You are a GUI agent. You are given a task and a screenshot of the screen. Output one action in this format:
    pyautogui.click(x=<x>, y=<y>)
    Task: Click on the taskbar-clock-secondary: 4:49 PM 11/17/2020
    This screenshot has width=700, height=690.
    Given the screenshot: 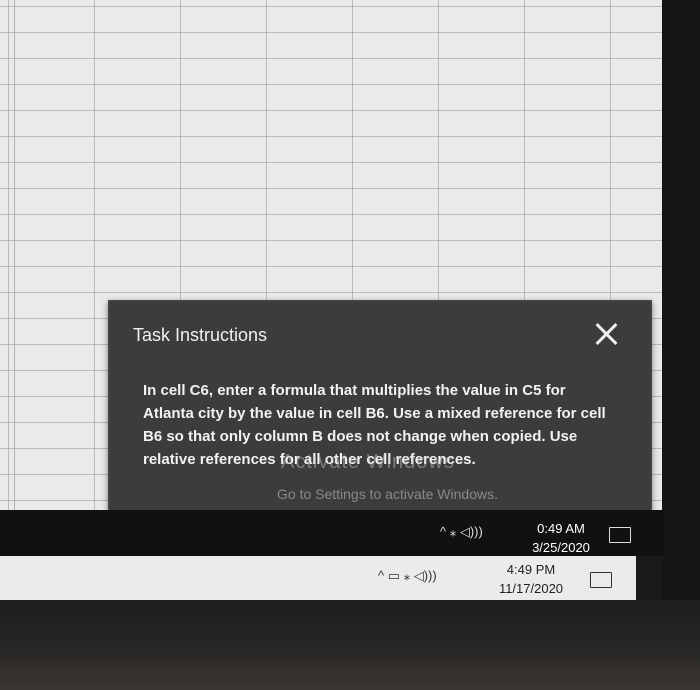 What is the action you would take?
    pyautogui.click(x=531, y=579)
    